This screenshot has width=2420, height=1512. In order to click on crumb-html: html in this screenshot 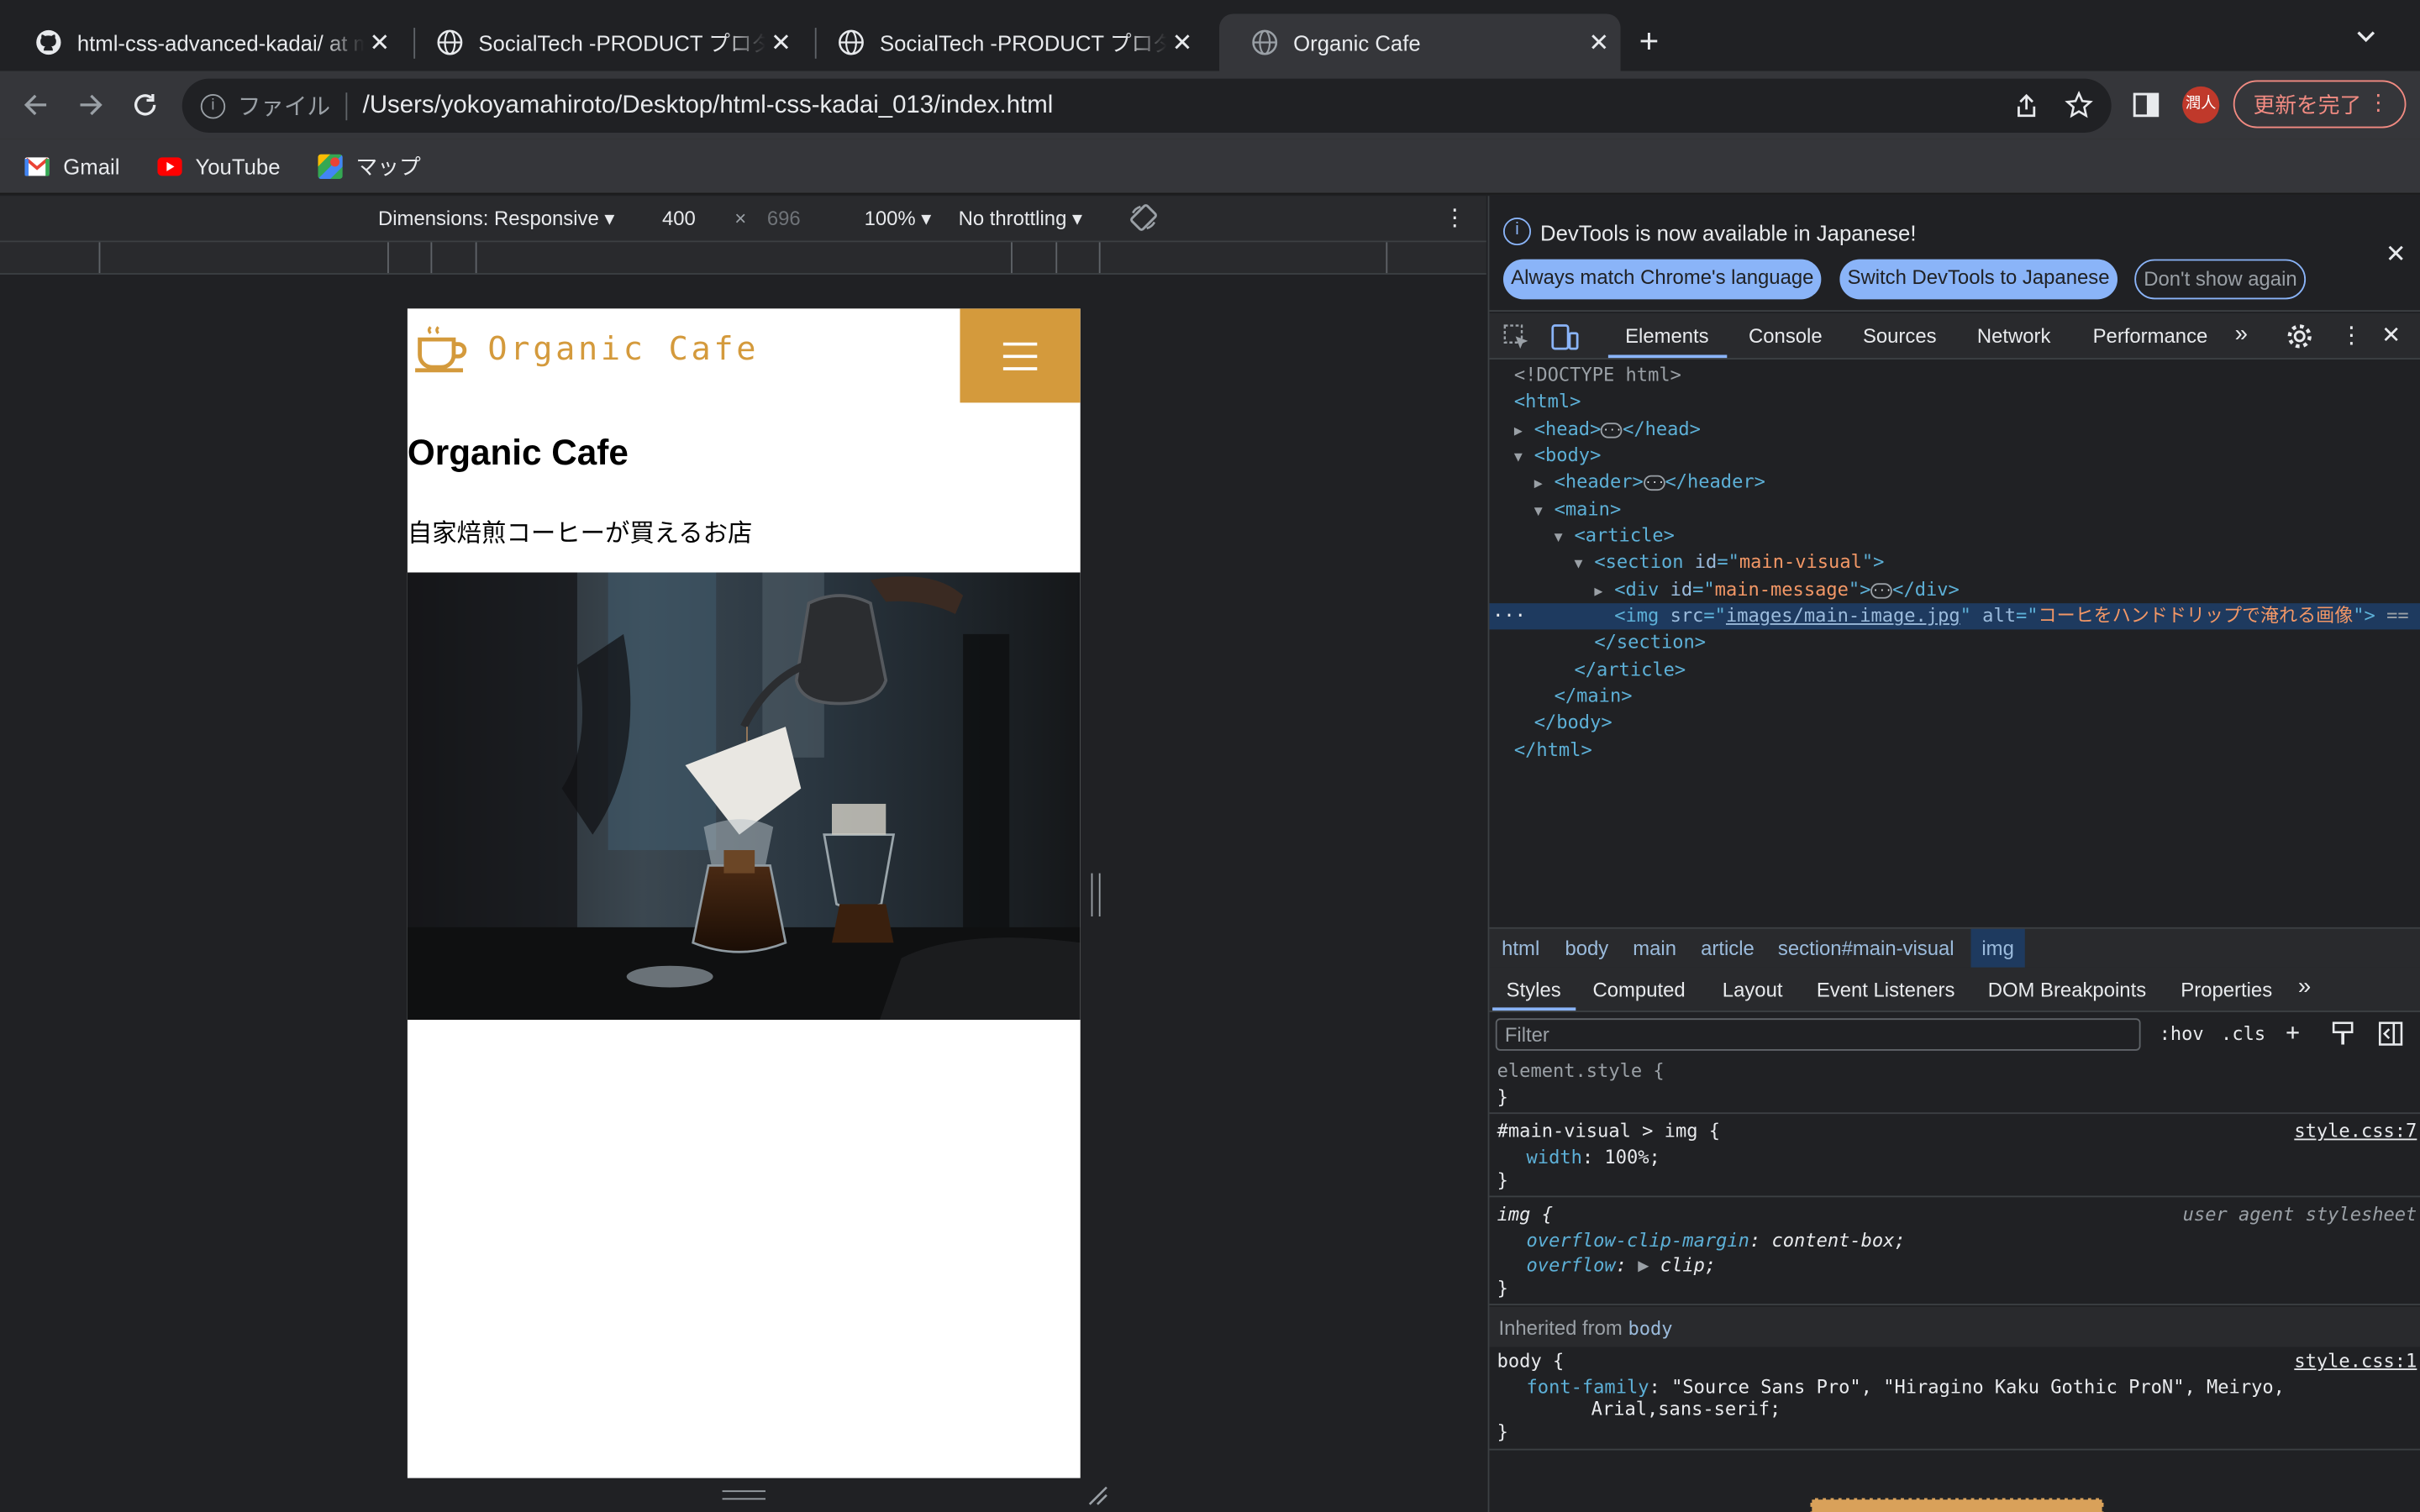, I will do `click(1520, 948)`.